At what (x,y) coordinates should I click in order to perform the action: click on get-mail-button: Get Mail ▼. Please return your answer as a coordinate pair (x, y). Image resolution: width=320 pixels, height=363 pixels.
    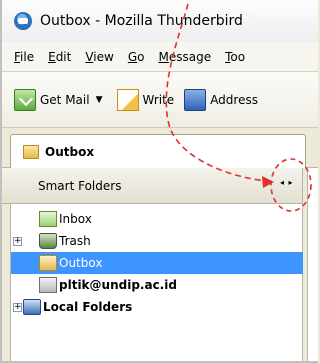
    Looking at the image, I should click on (60, 99).